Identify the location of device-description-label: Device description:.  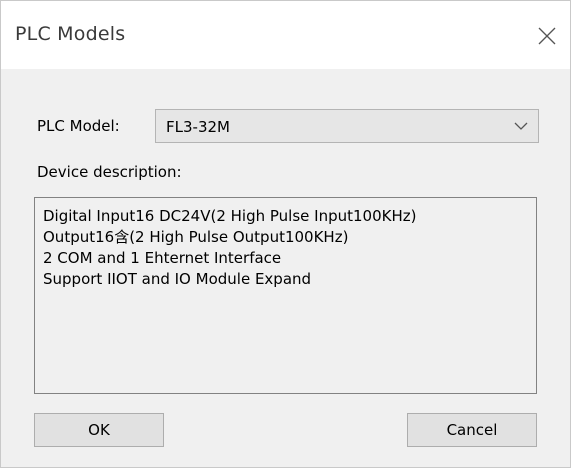
(109, 172).